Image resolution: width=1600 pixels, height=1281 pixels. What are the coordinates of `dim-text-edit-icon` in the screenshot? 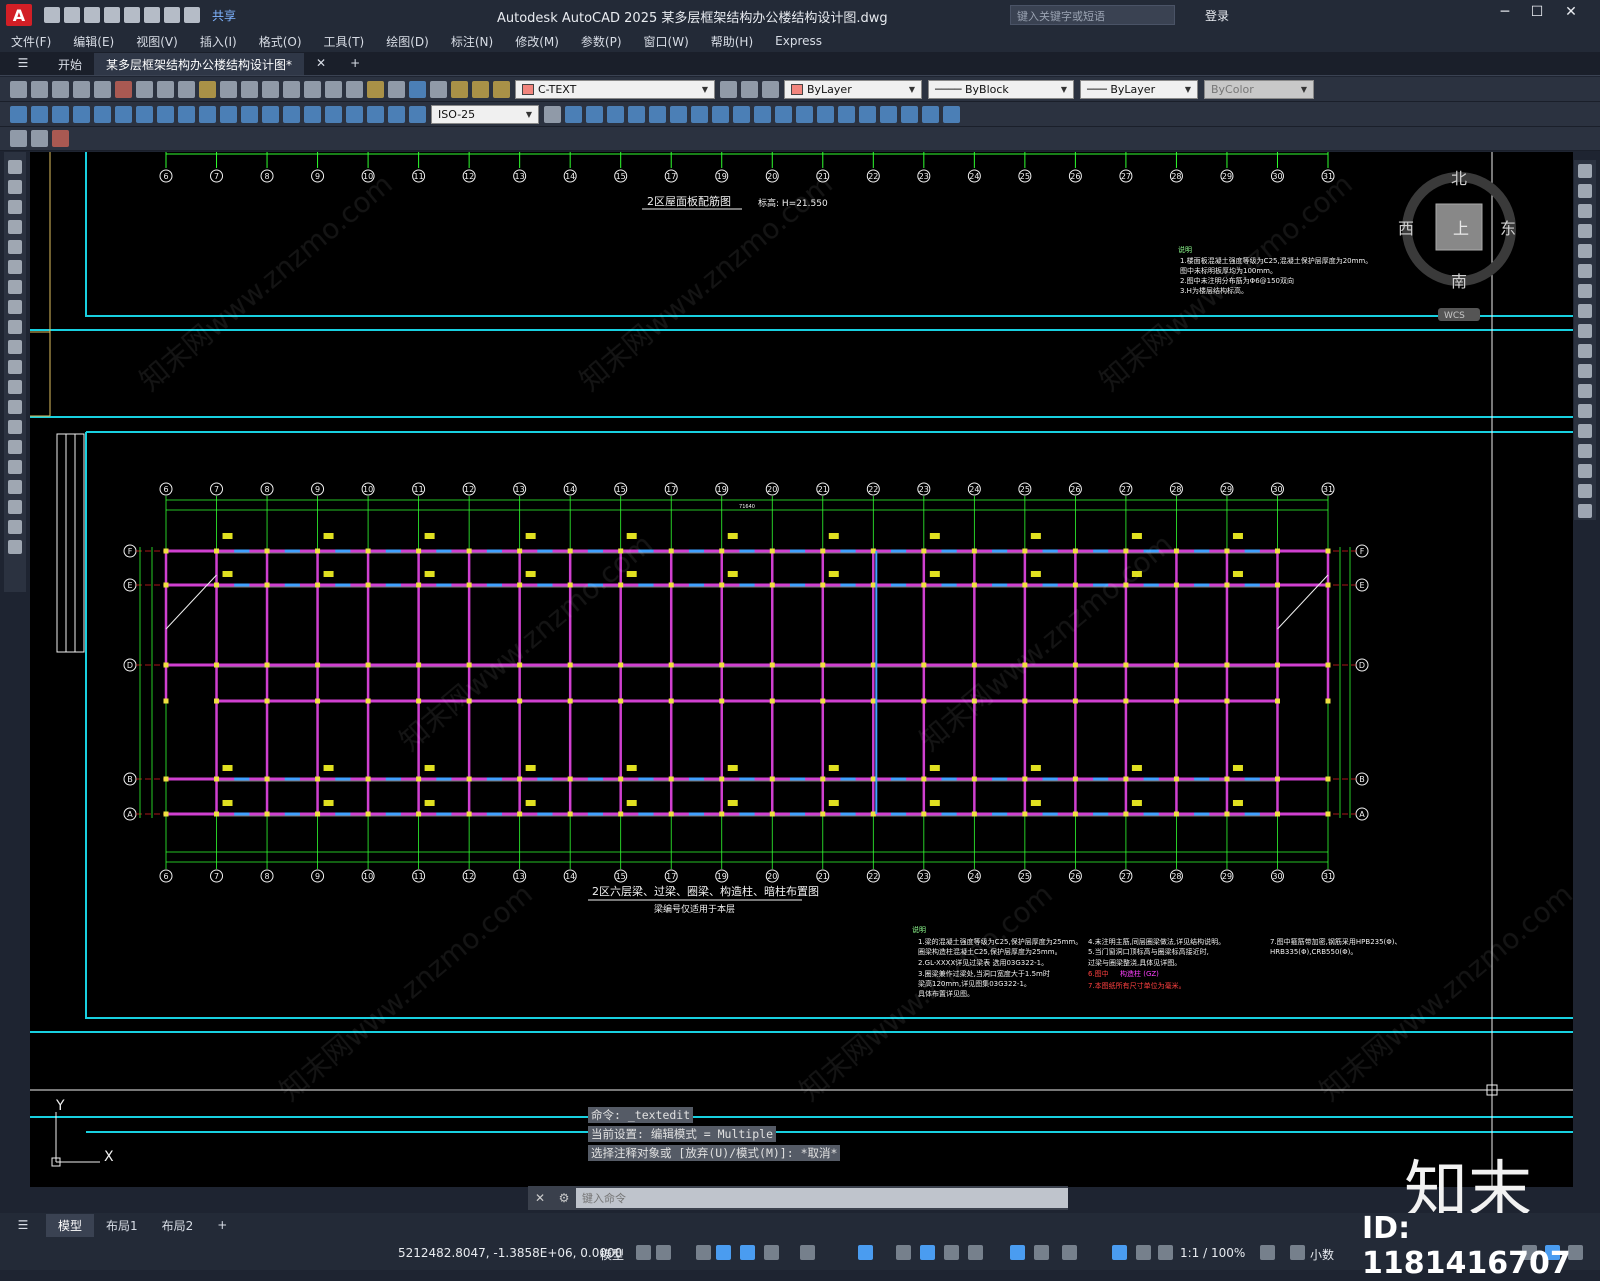 It's located at (396, 114).